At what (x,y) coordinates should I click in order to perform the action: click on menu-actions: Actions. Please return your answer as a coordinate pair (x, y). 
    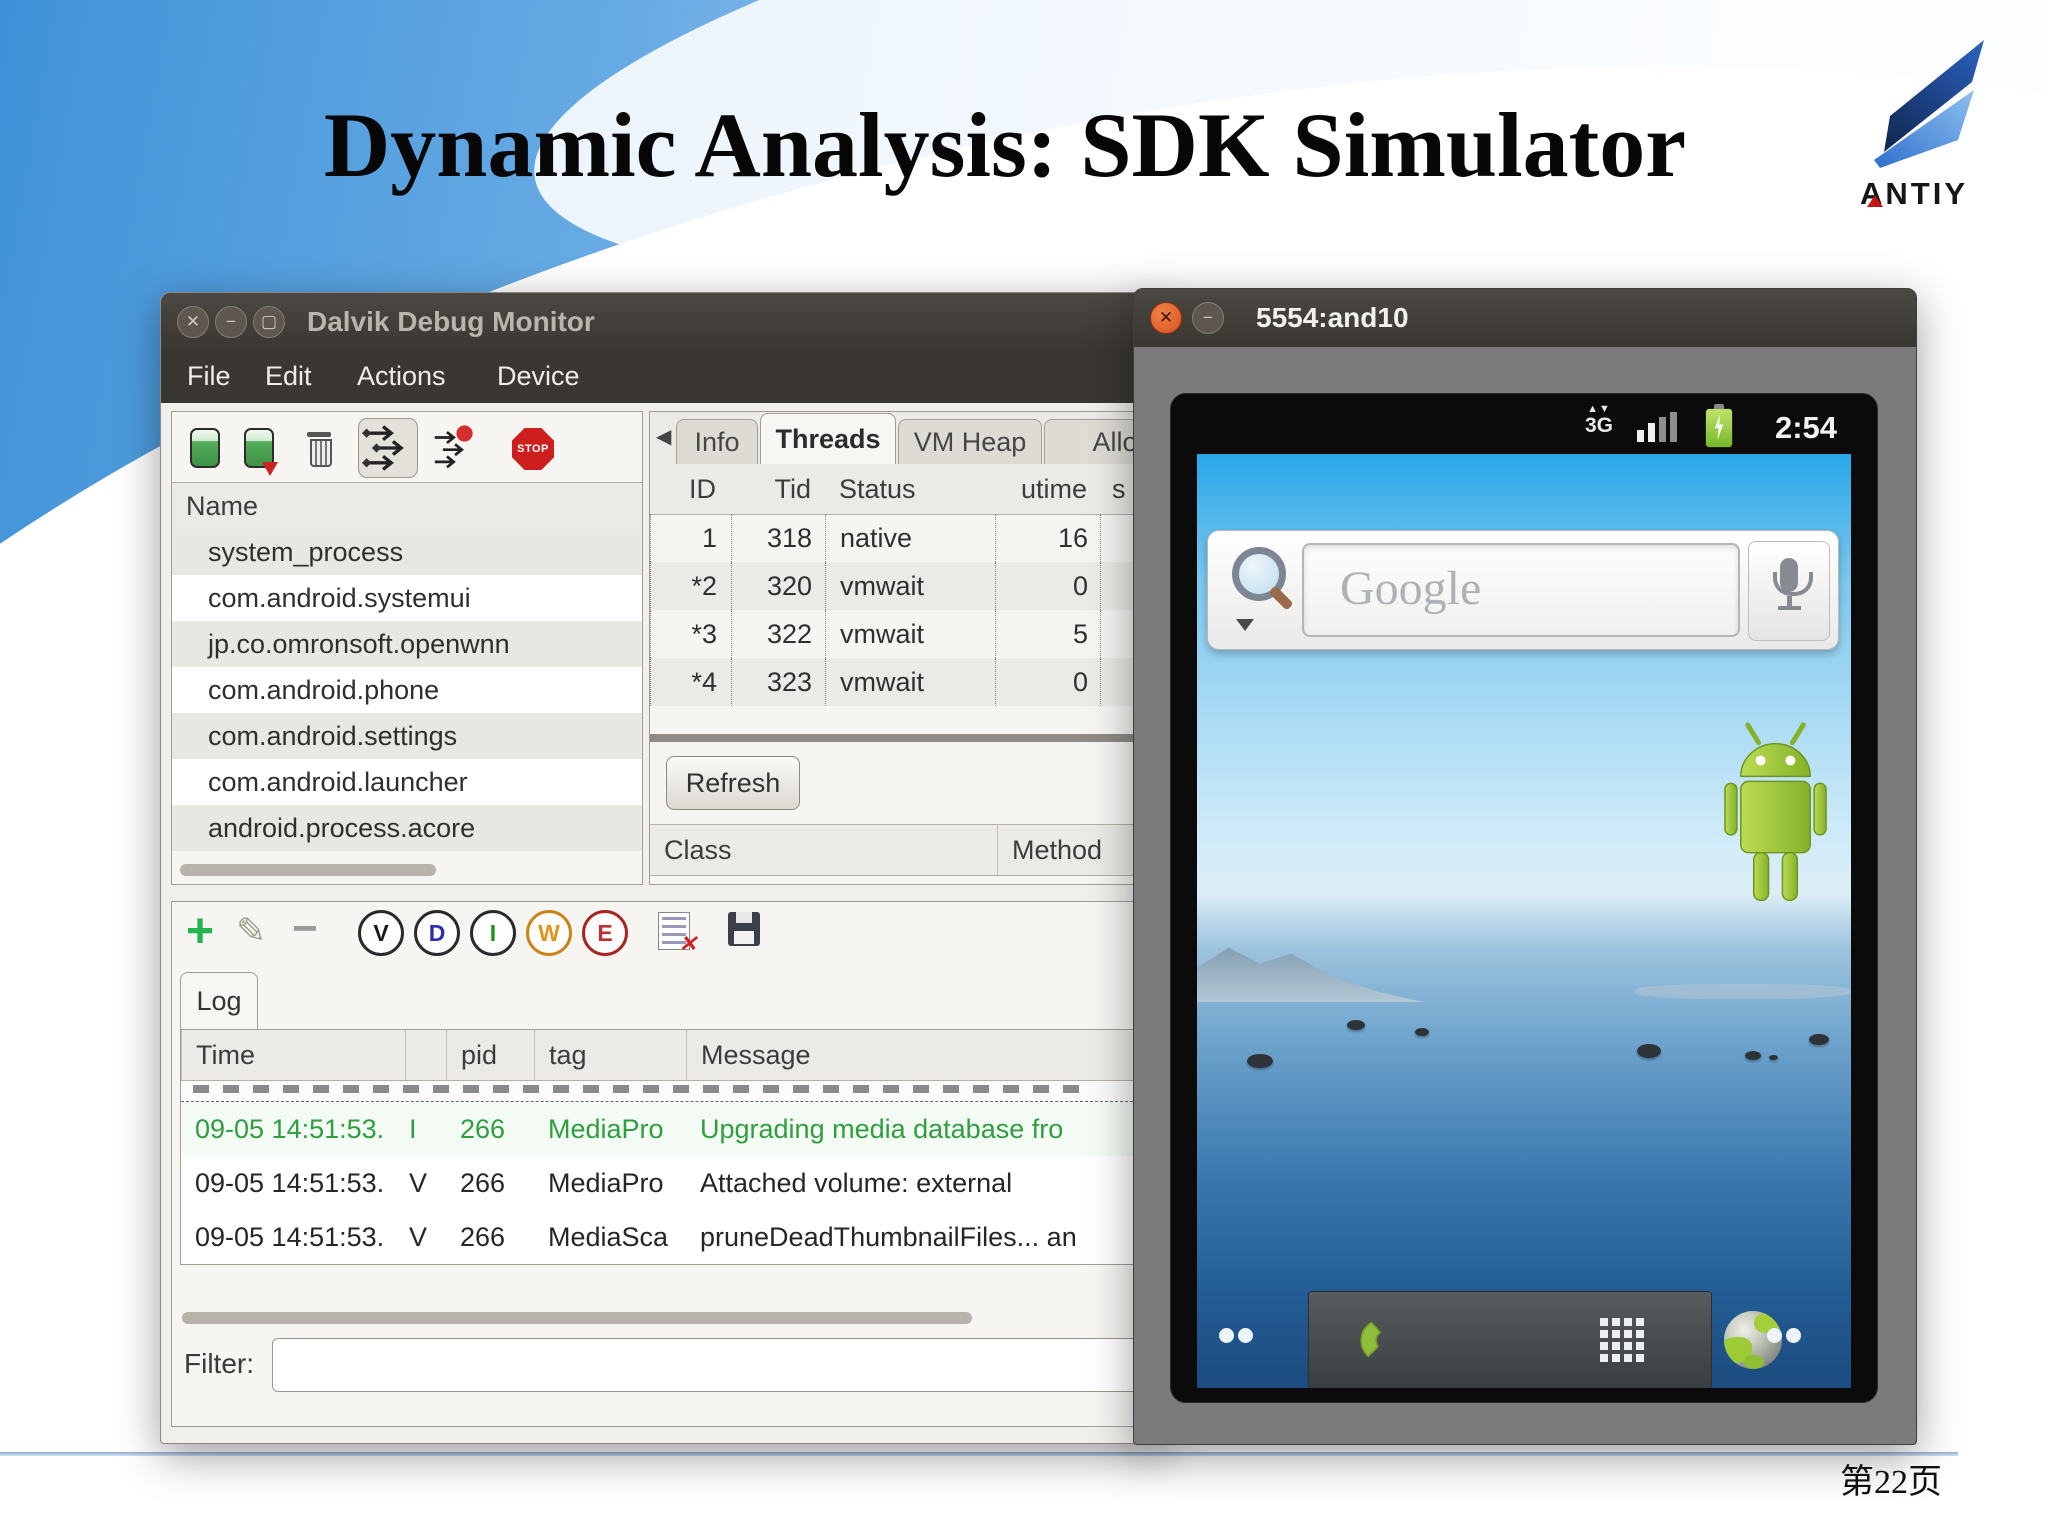
    Looking at the image, I should click on (401, 376).